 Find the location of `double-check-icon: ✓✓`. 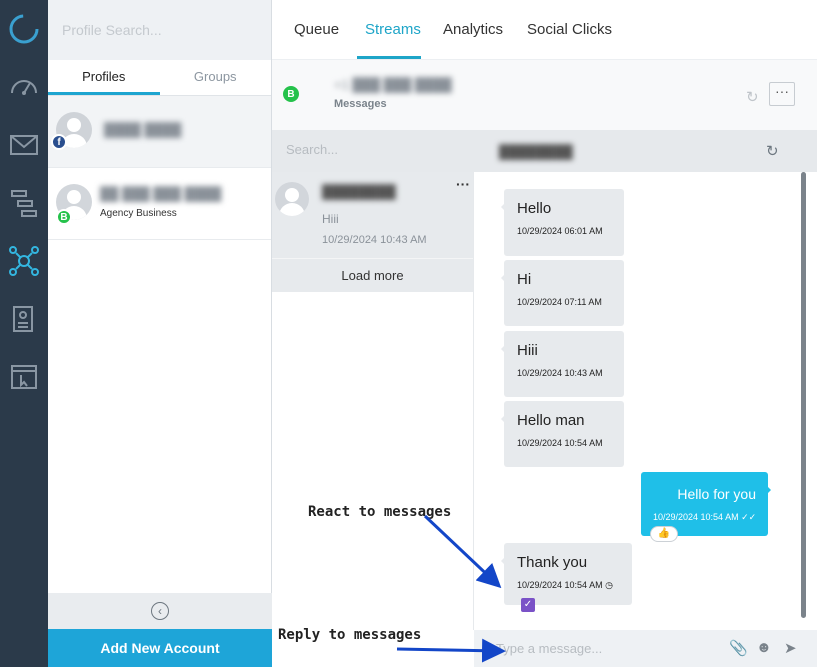

double-check-icon: ✓✓ is located at coordinates (749, 517).